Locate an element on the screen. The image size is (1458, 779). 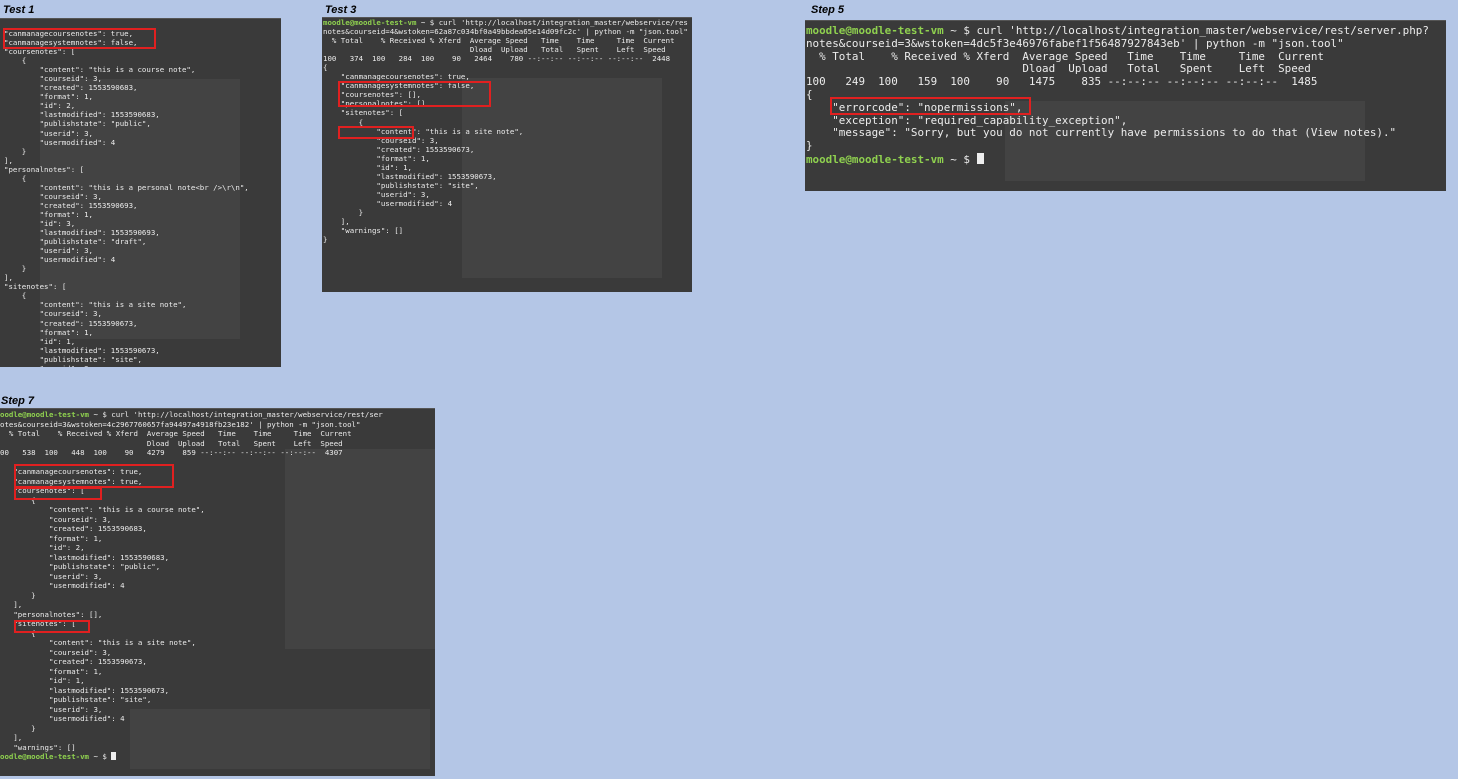
label-test3: Test 3 is located at coordinates (341, 10).